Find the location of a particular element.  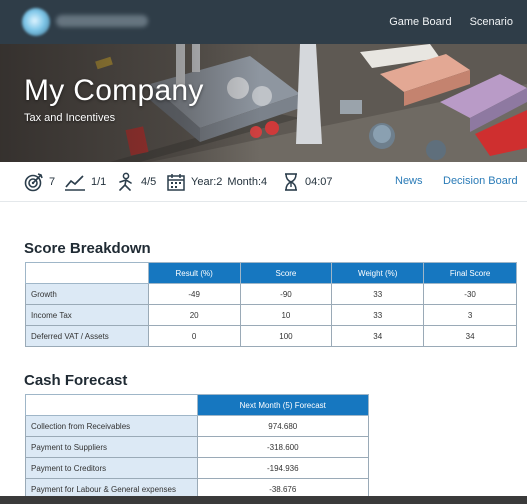

bottom-edge is located at coordinates (263, 500).